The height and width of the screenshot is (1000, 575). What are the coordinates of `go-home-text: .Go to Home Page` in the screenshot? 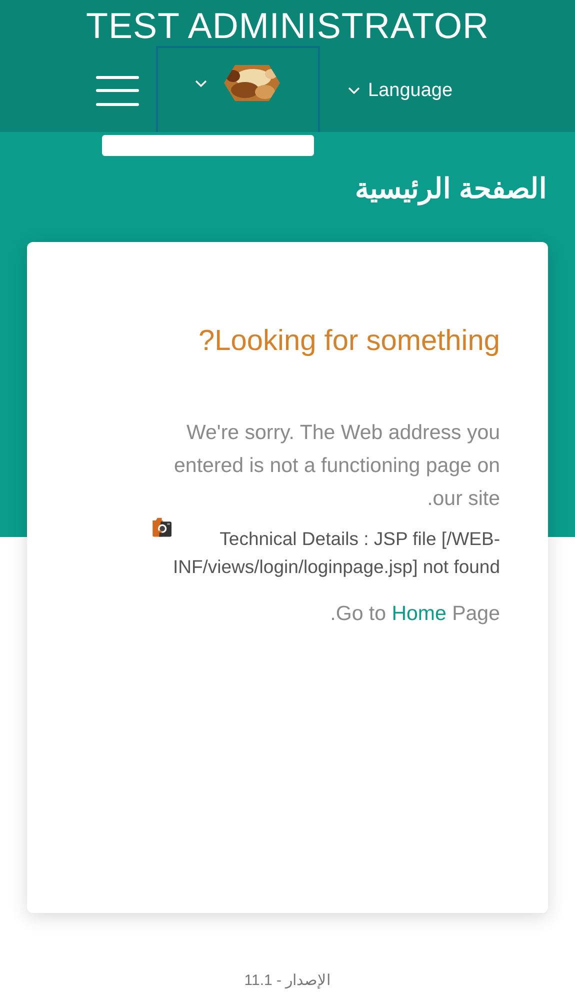 It's located at (414, 613).